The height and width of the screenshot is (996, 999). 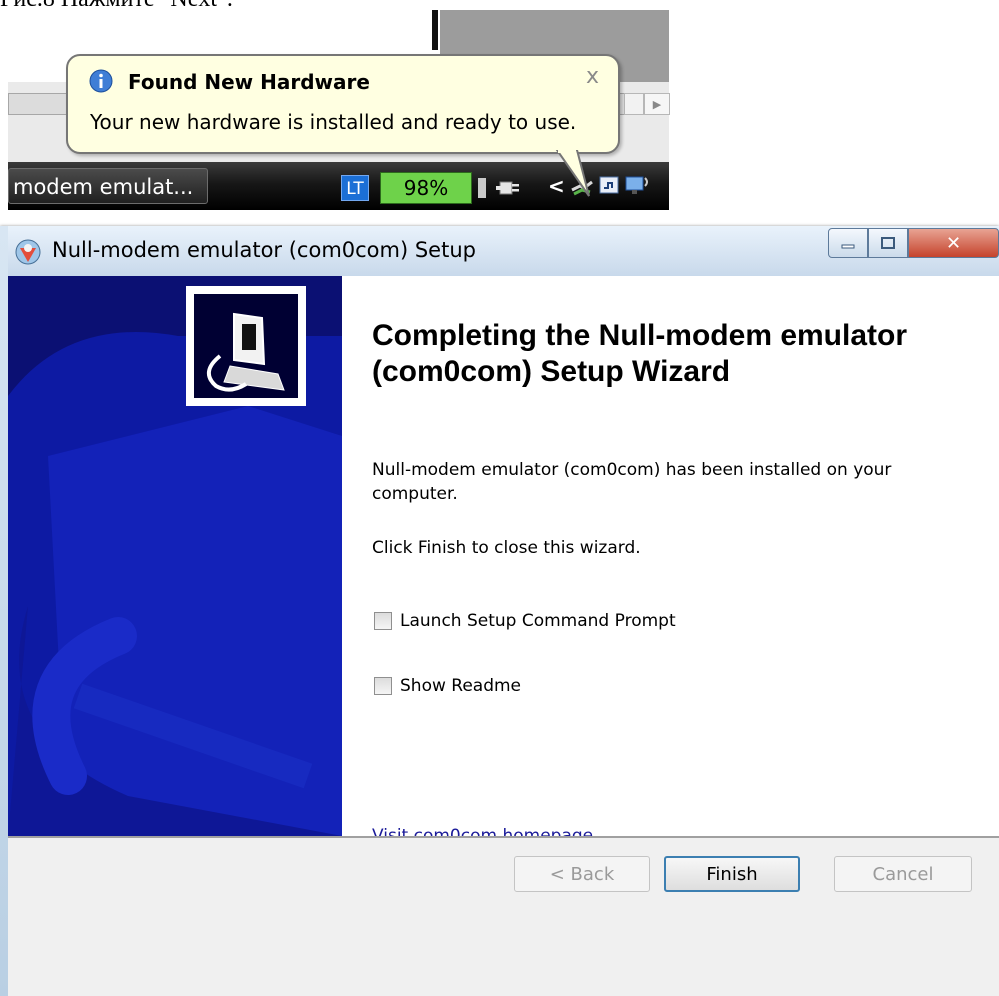 I want to click on power-plug-icon, so click(x=509, y=187).